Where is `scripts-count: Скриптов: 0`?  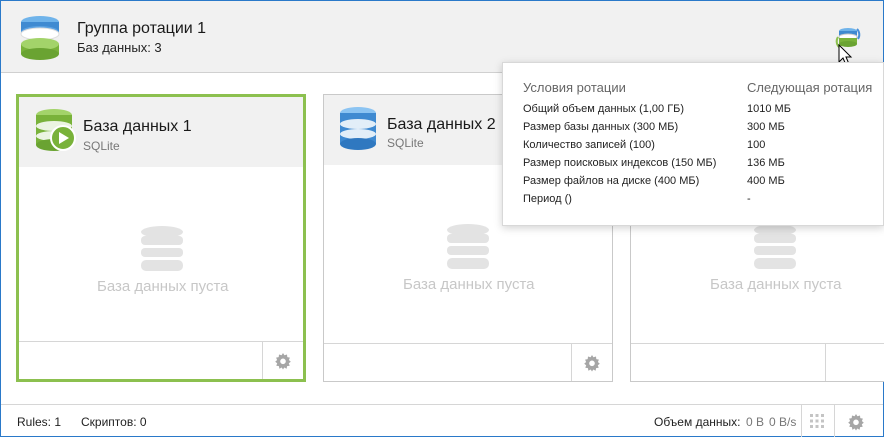 scripts-count: Скриптов: 0 is located at coordinates (114, 422).